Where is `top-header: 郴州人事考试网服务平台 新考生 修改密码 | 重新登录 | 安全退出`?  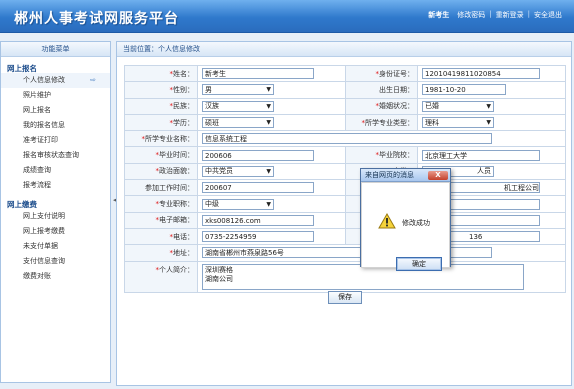
top-header: 郴州人事考试网服务平台 新考生 修改密码 | 重新登录 | 安全退出 is located at coordinates (287, 16).